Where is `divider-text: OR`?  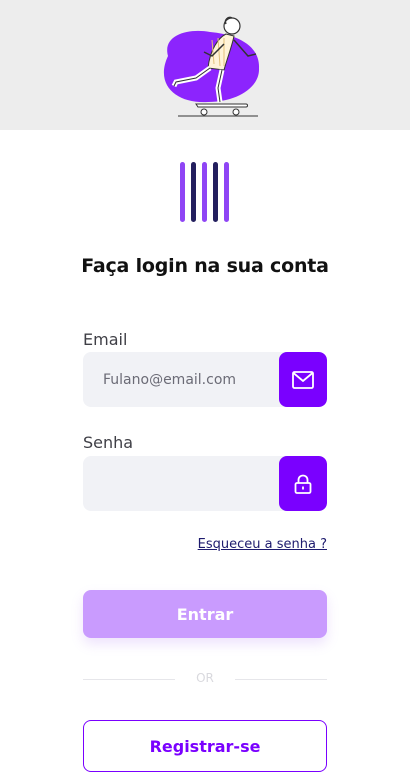 divider-text: OR is located at coordinates (205, 678).